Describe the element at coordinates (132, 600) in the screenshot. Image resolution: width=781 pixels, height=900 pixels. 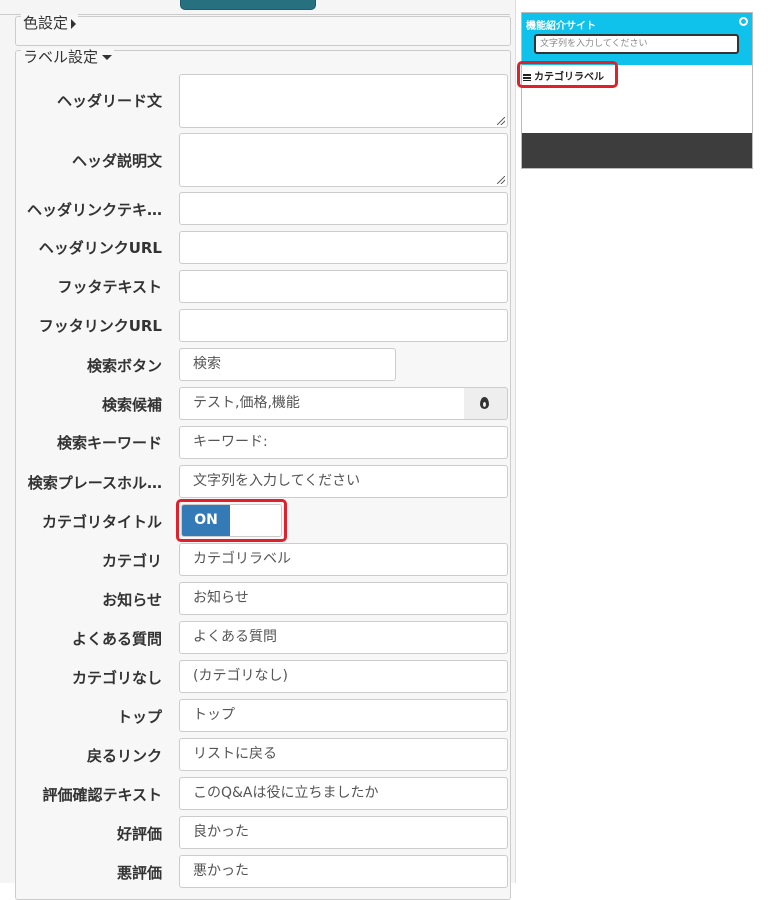
I see `news-label: お知らせ` at that location.